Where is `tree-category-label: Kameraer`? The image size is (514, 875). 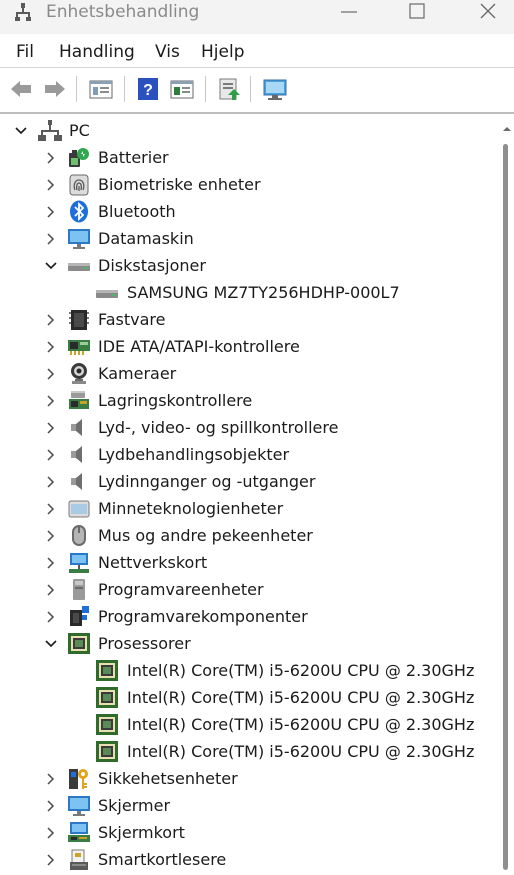
tree-category-label: Kameraer is located at coordinates (137, 373).